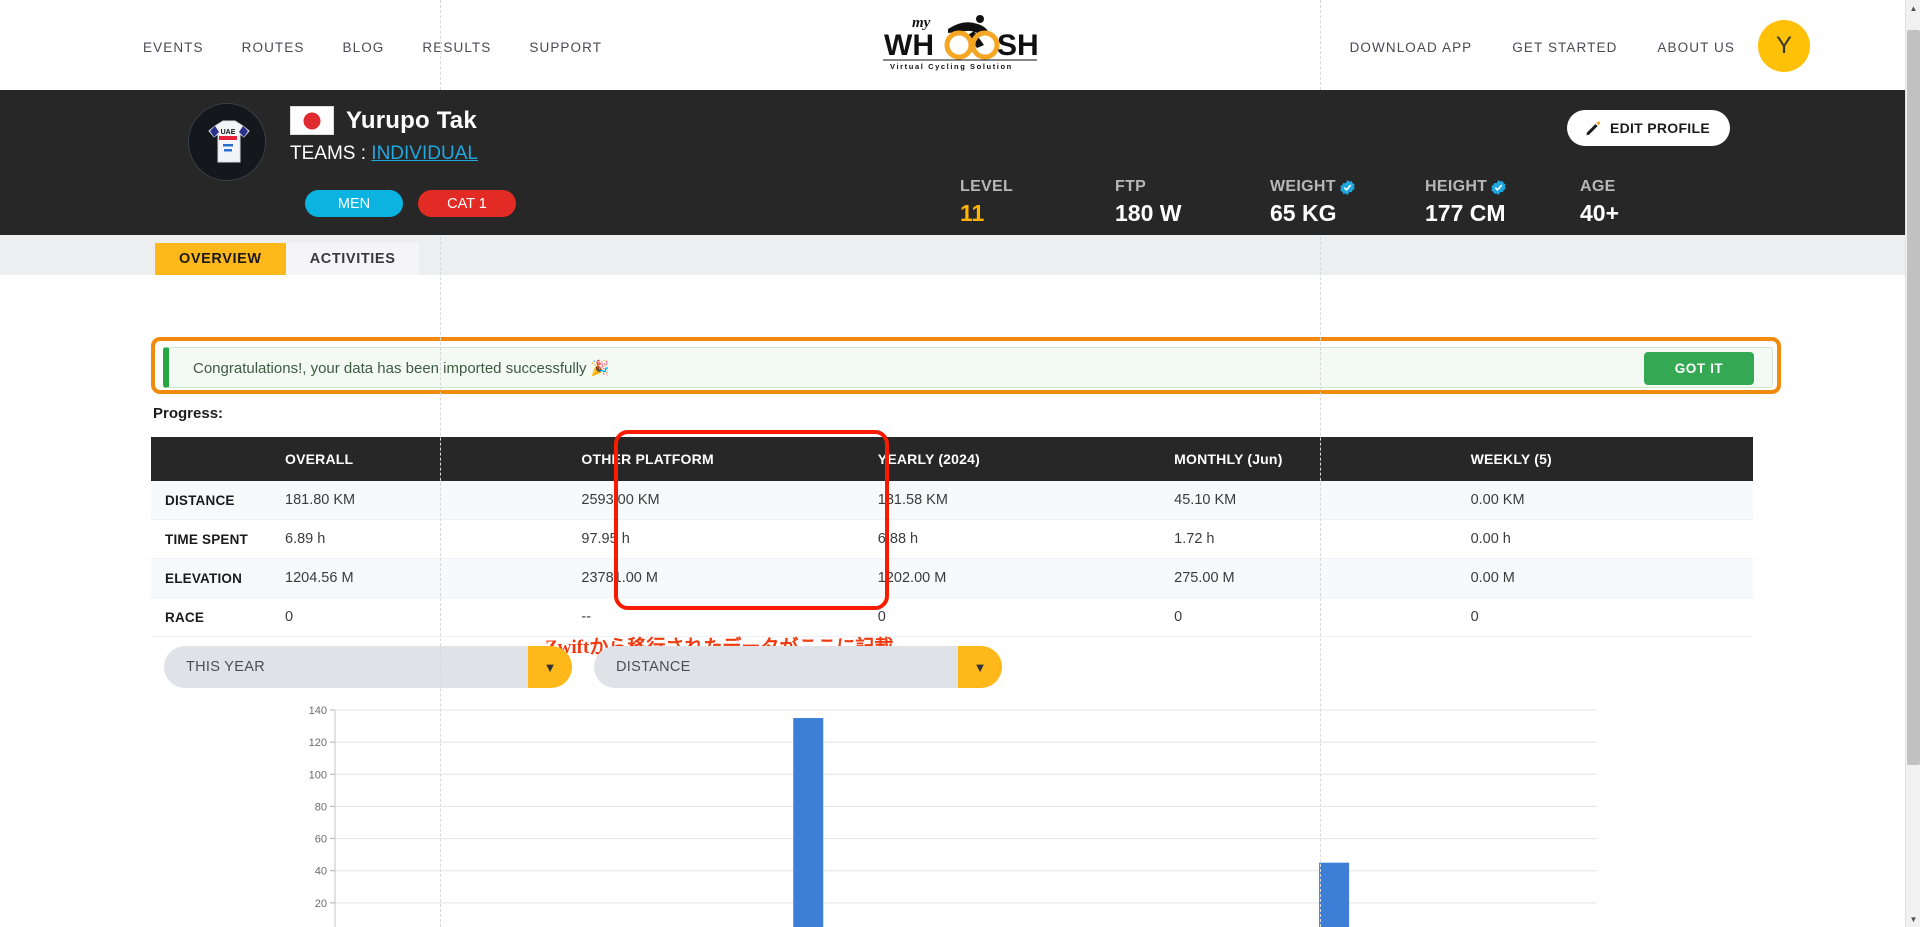 The height and width of the screenshot is (927, 1920). What do you see at coordinates (1308, 539) in the screenshot?
I see `cell-time-monthly: 1.72 h` at bounding box center [1308, 539].